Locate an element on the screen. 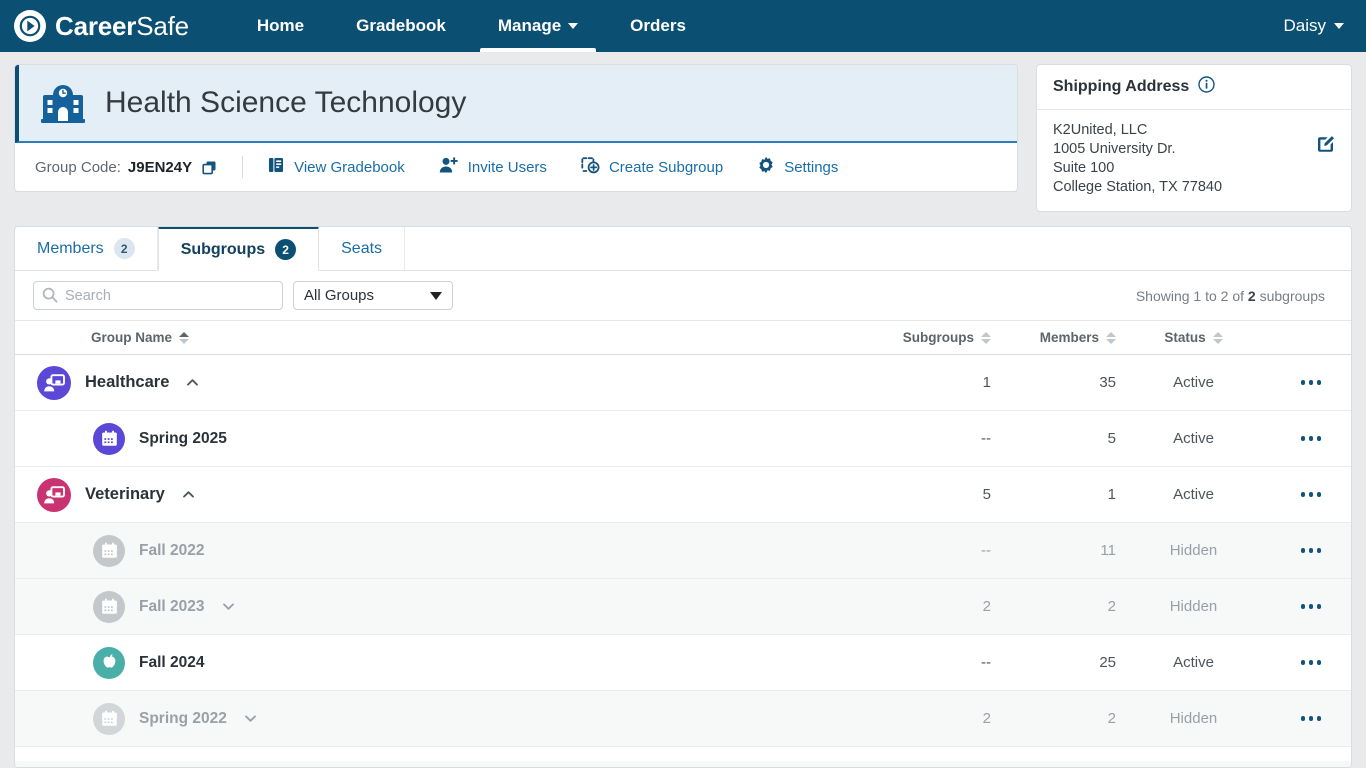  table-row: Healthcare 1 35 Active is located at coordinates (683, 383).